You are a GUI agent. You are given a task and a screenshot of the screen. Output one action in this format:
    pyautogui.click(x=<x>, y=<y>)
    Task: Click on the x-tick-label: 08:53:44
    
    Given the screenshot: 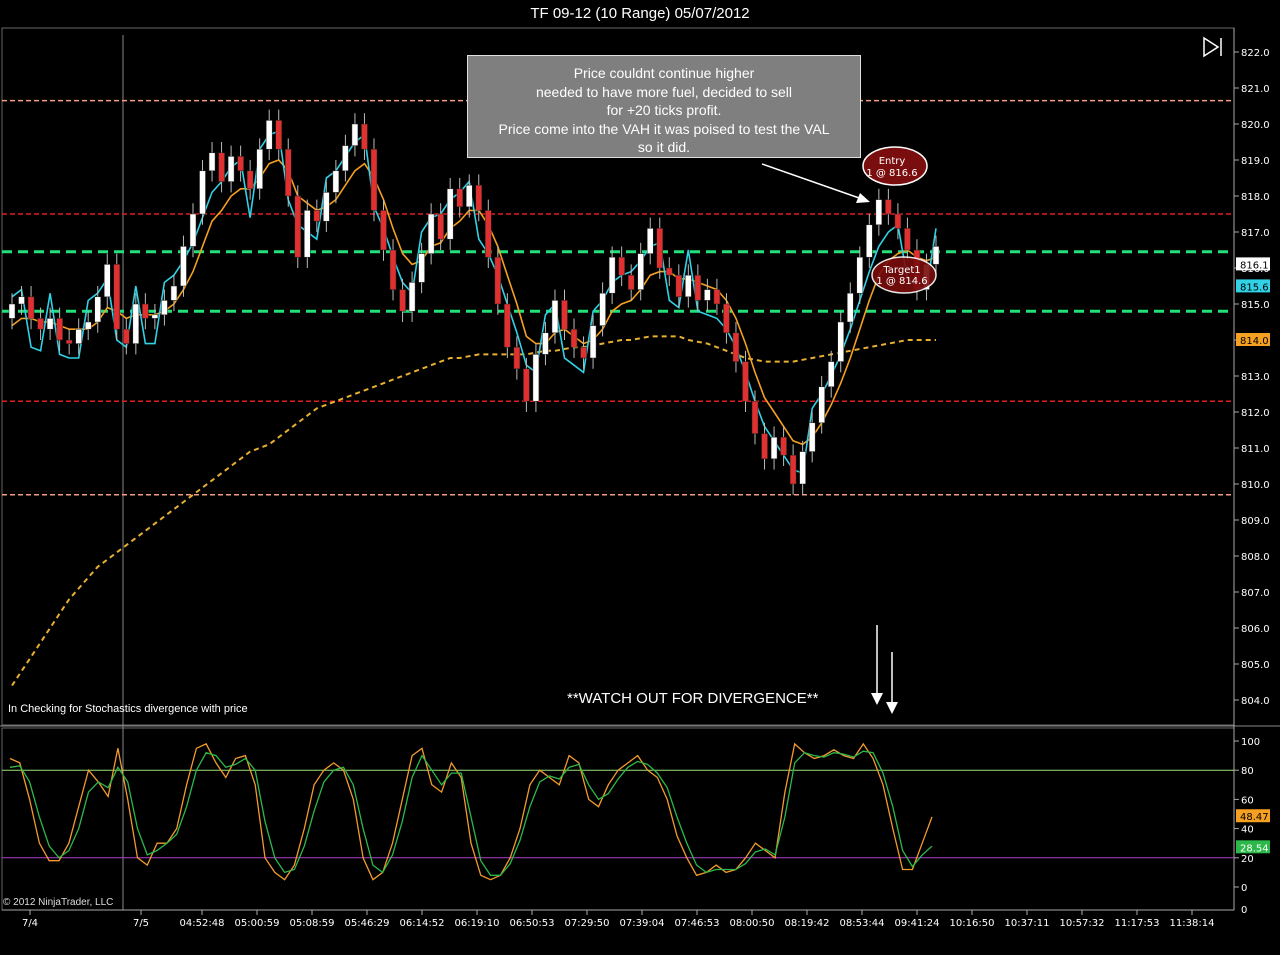 What is the action you would take?
    pyautogui.click(x=862, y=923)
    